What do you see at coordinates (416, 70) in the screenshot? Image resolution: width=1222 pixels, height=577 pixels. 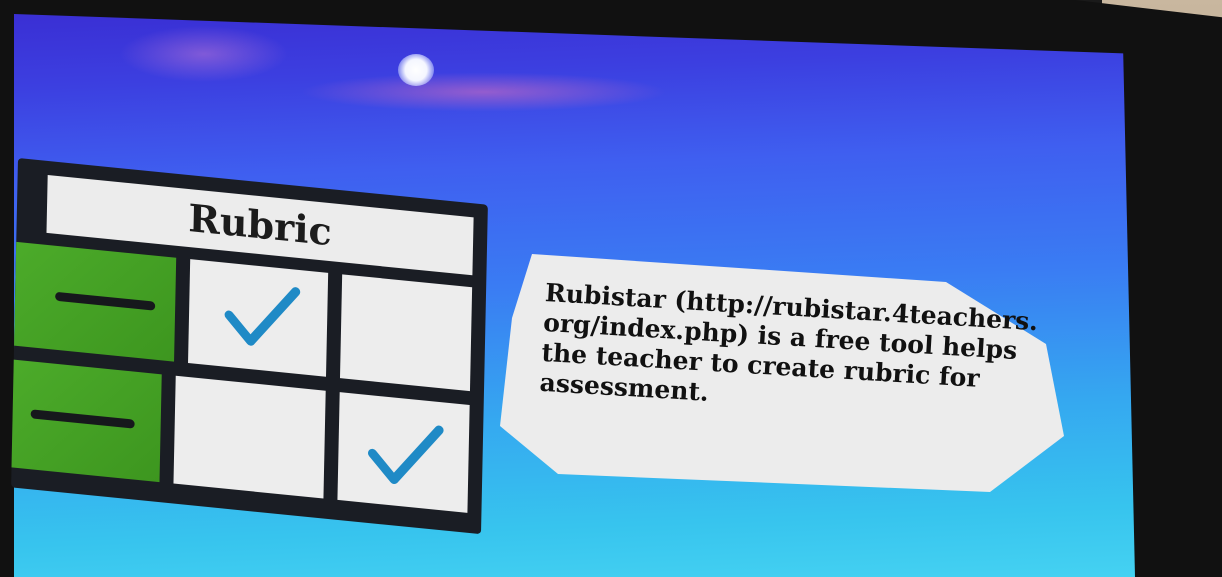 I see `light-reflection` at bounding box center [416, 70].